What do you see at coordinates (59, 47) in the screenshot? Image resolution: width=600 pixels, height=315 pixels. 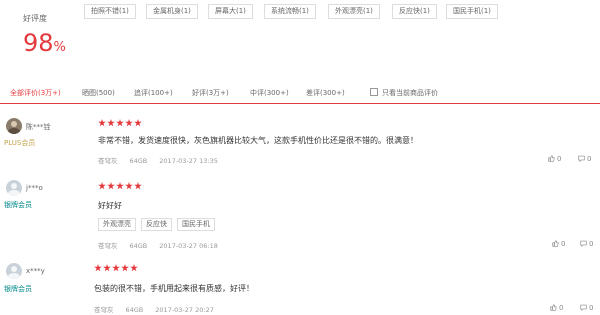 I see `good-rate-unit: %` at bounding box center [59, 47].